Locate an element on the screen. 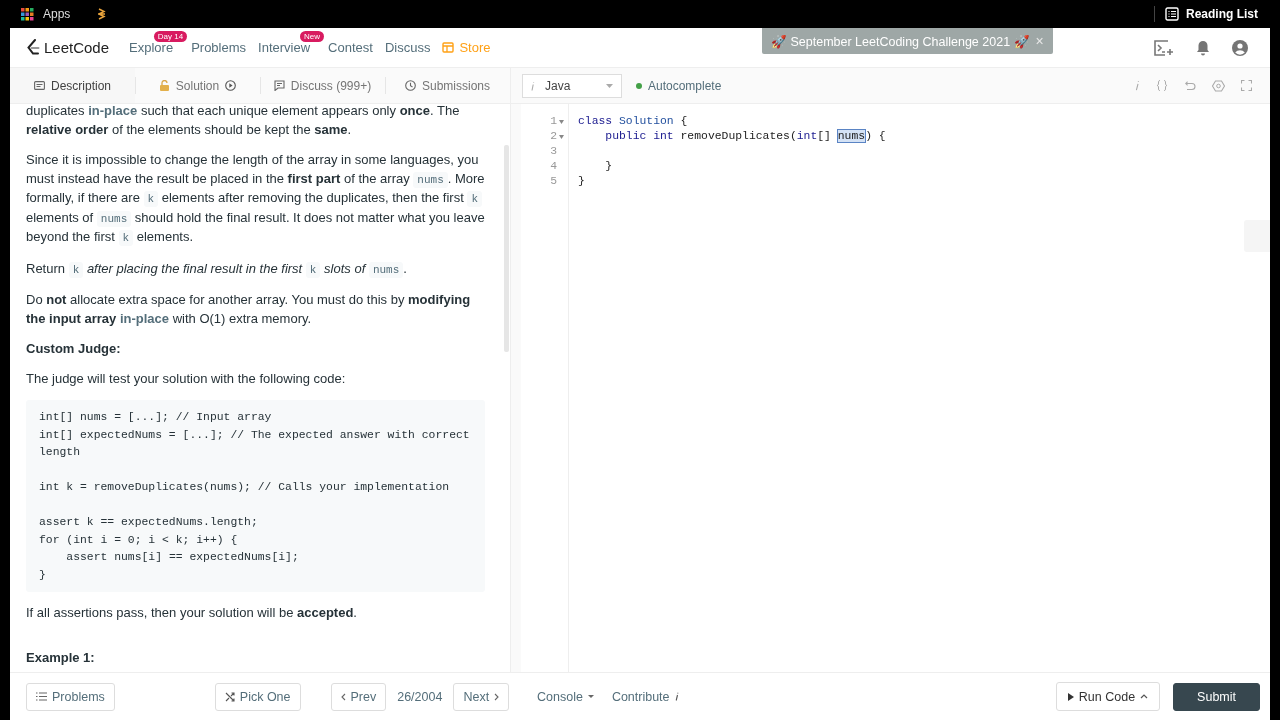 The image size is (1280, 720). reading-list-button: Reading List is located at coordinates (1222, 14).